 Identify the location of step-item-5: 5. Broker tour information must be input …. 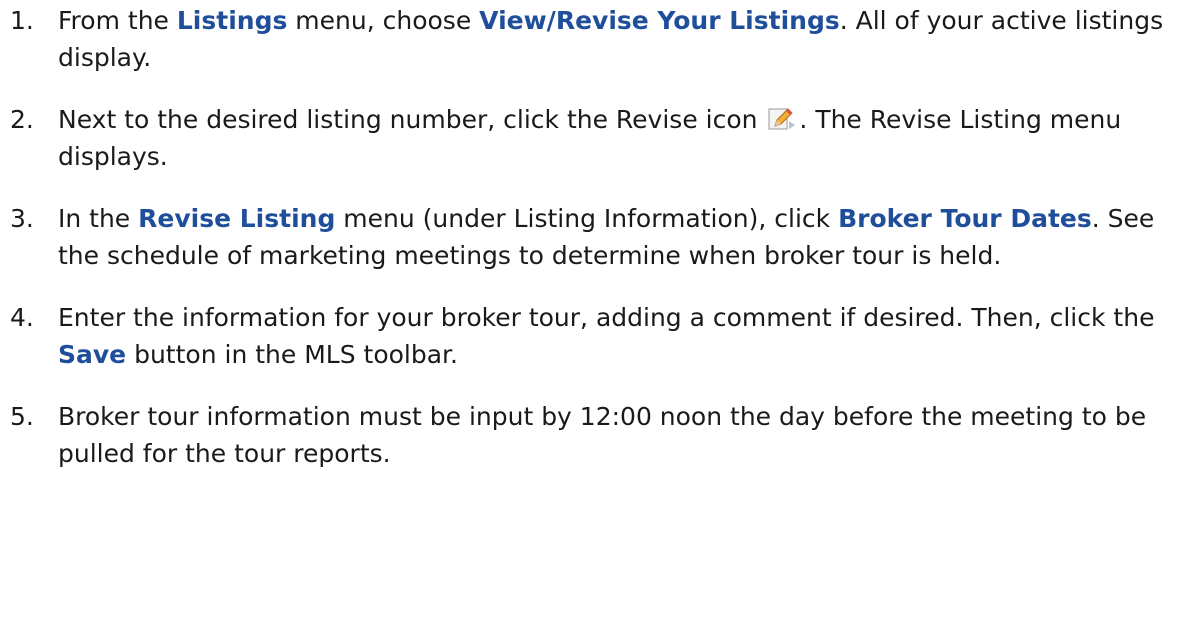
(601, 435).